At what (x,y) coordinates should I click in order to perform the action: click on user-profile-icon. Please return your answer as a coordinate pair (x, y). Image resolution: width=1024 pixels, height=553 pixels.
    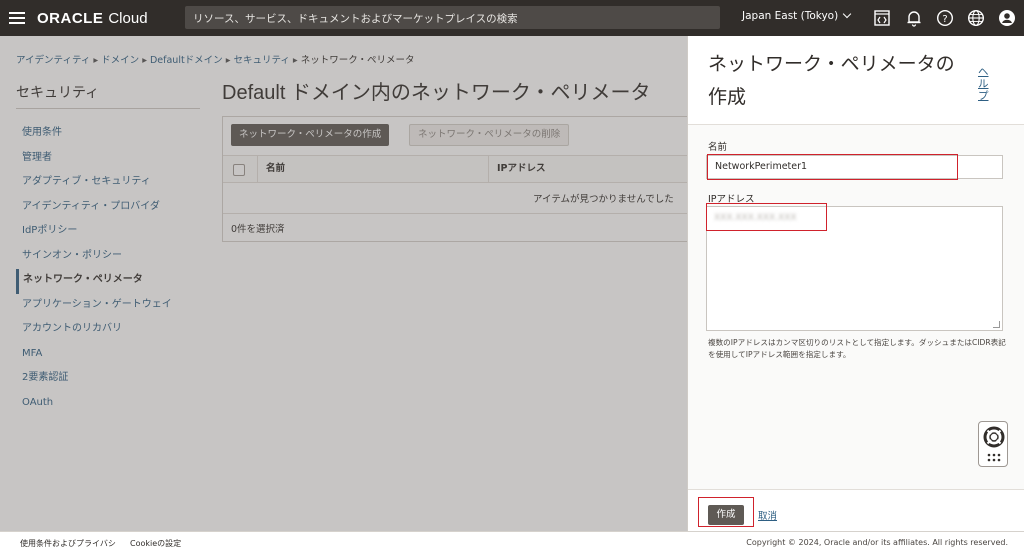
    Looking at the image, I should click on (1007, 18).